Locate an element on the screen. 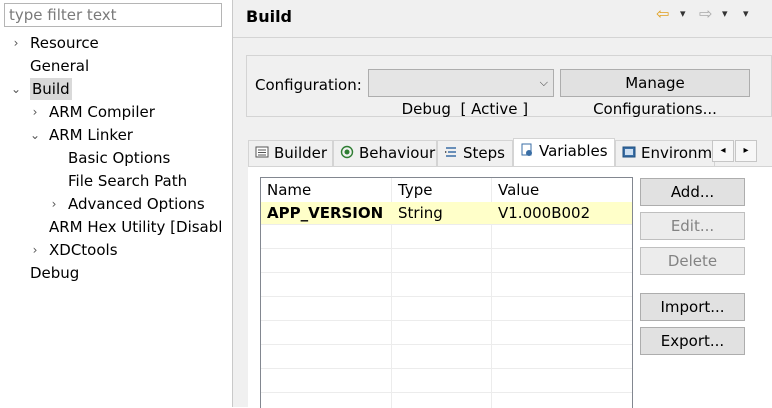 This screenshot has height=408, width=772. tab-steps: Steps is located at coordinates (475, 153).